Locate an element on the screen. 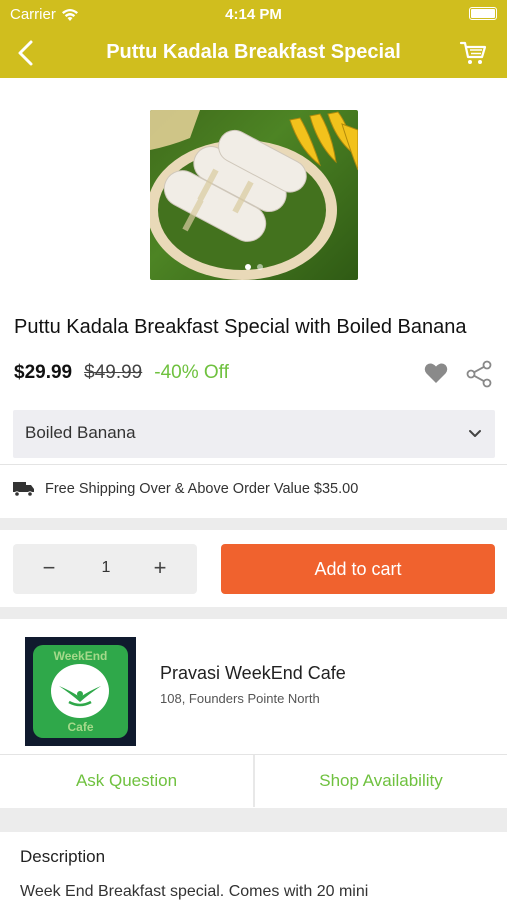 The width and height of the screenshot is (507, 901). shop-logo-badge: WeekEnd Cafe is located at coordinates (80, 691).